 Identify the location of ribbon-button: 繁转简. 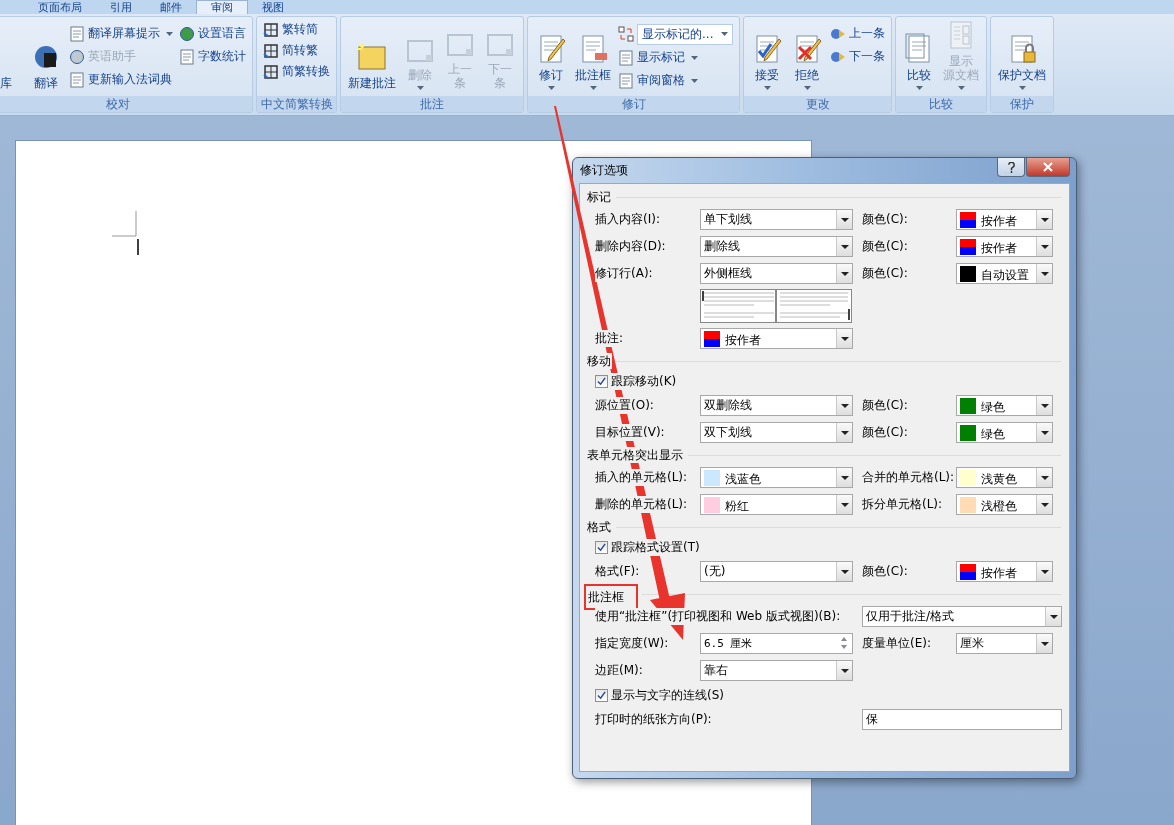
(296, 29).